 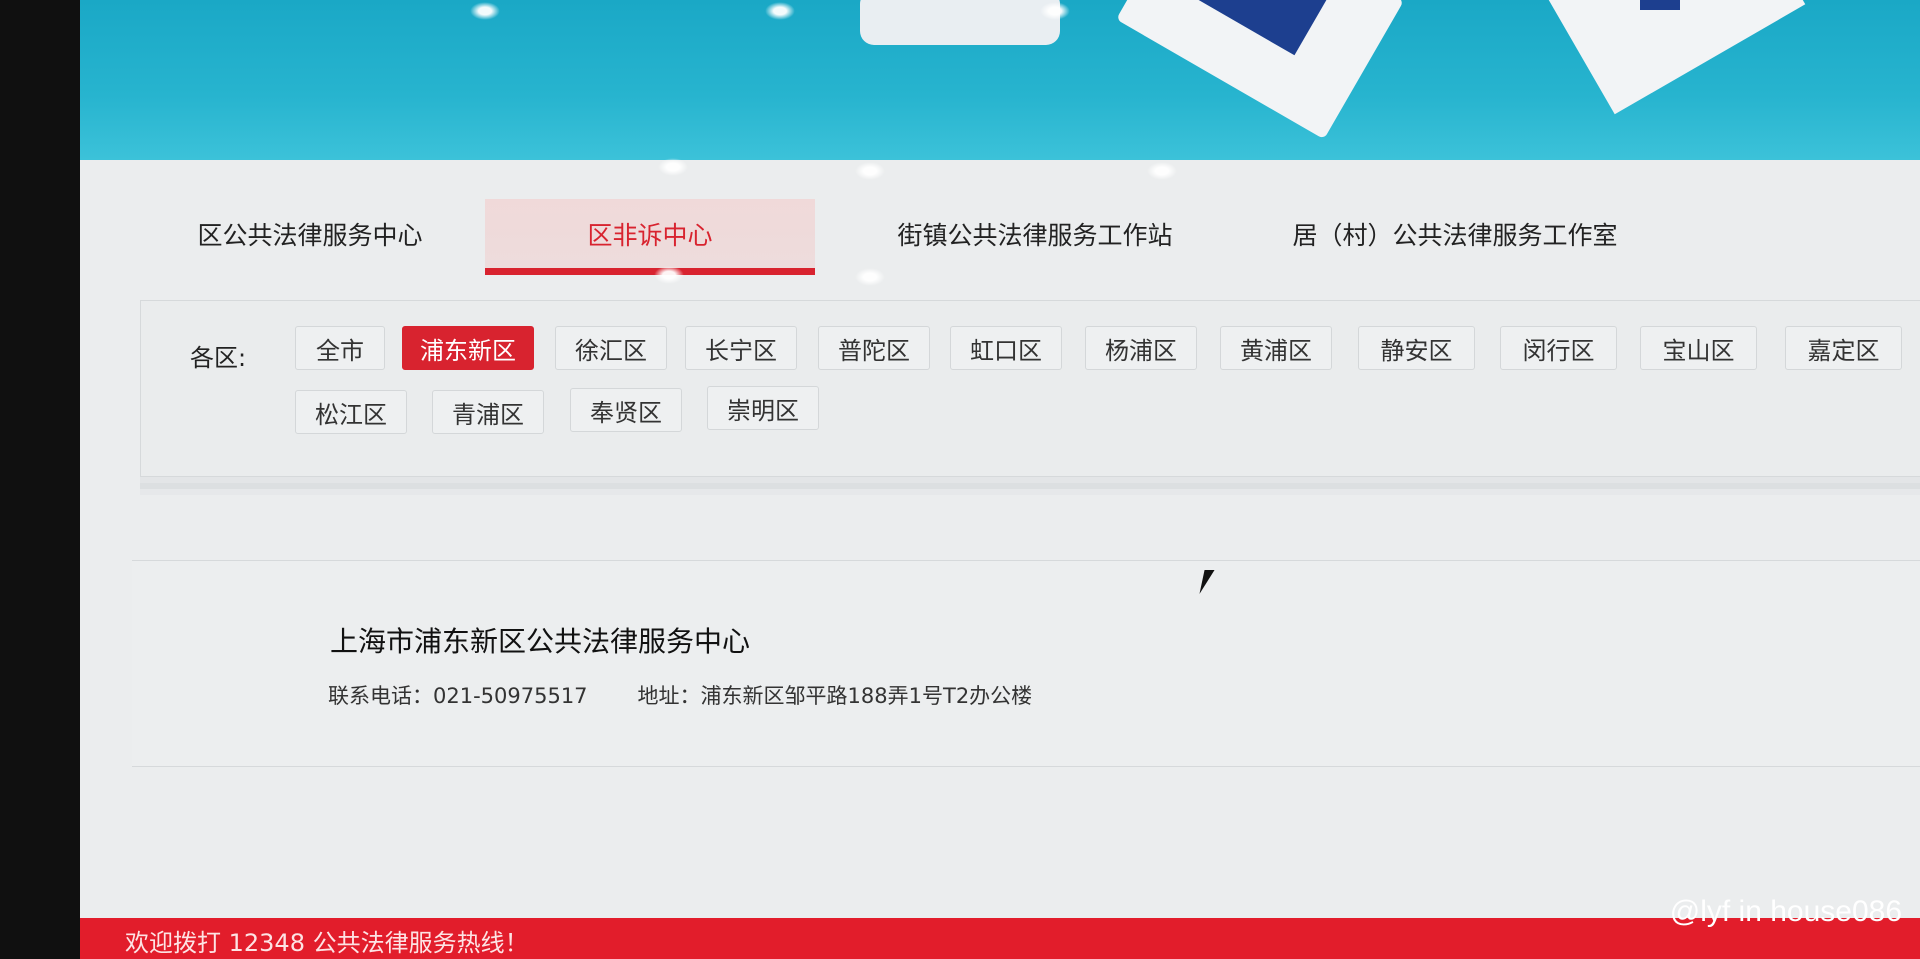 What do you see at coordinates (218, 358) in the screenshot?
I see `district-filter-label: 各区:` at bounding box center [218, 358].